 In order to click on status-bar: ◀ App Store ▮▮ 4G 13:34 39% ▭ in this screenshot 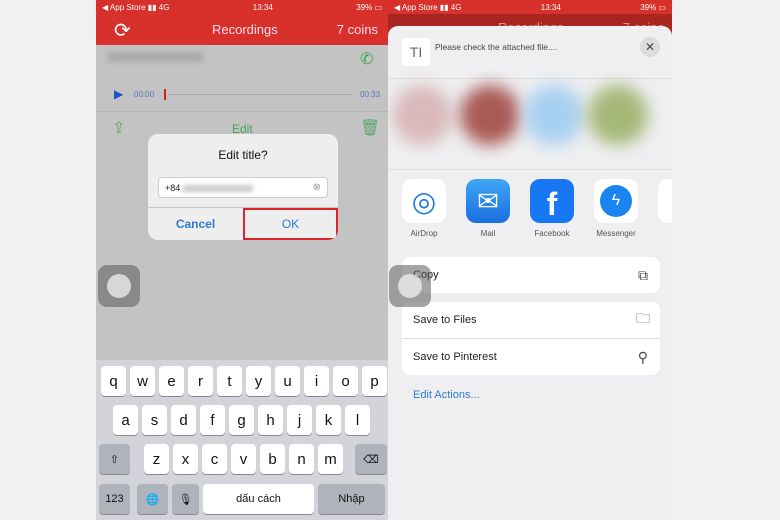, I will do `click(242, 7)`.